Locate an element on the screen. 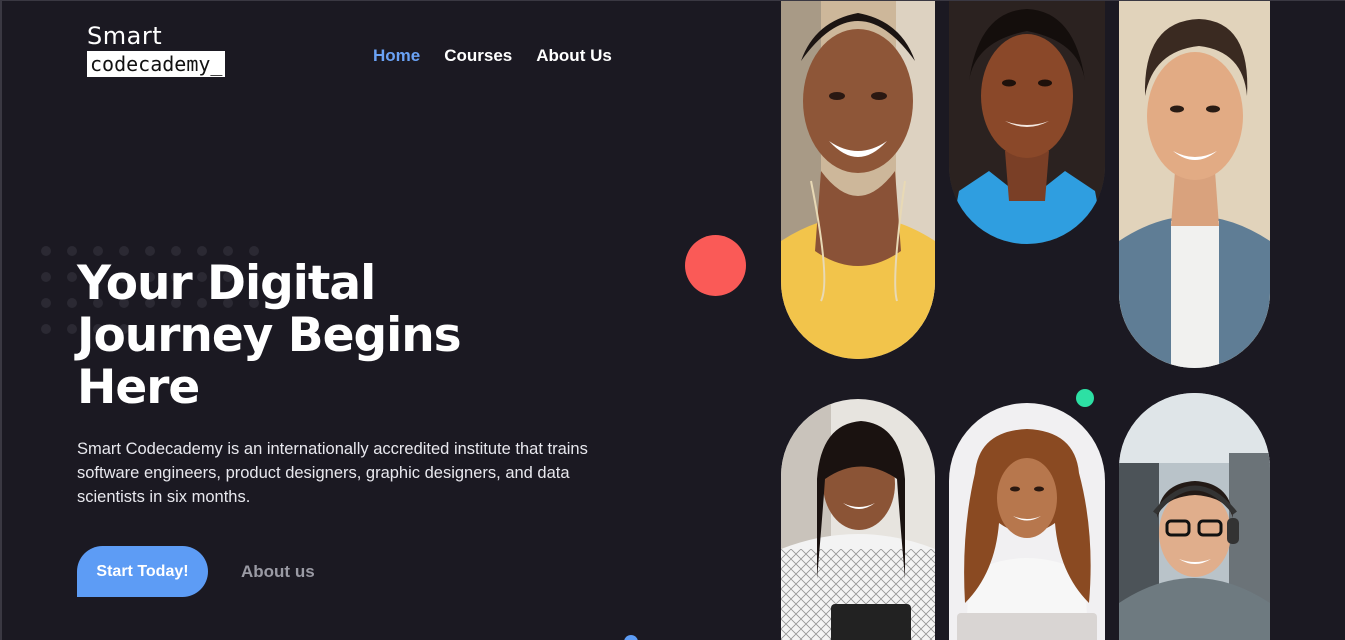 The width and height of the screenshot is (1345, 640). nav-item-courses: Courses is located at coordinates (478, 56).